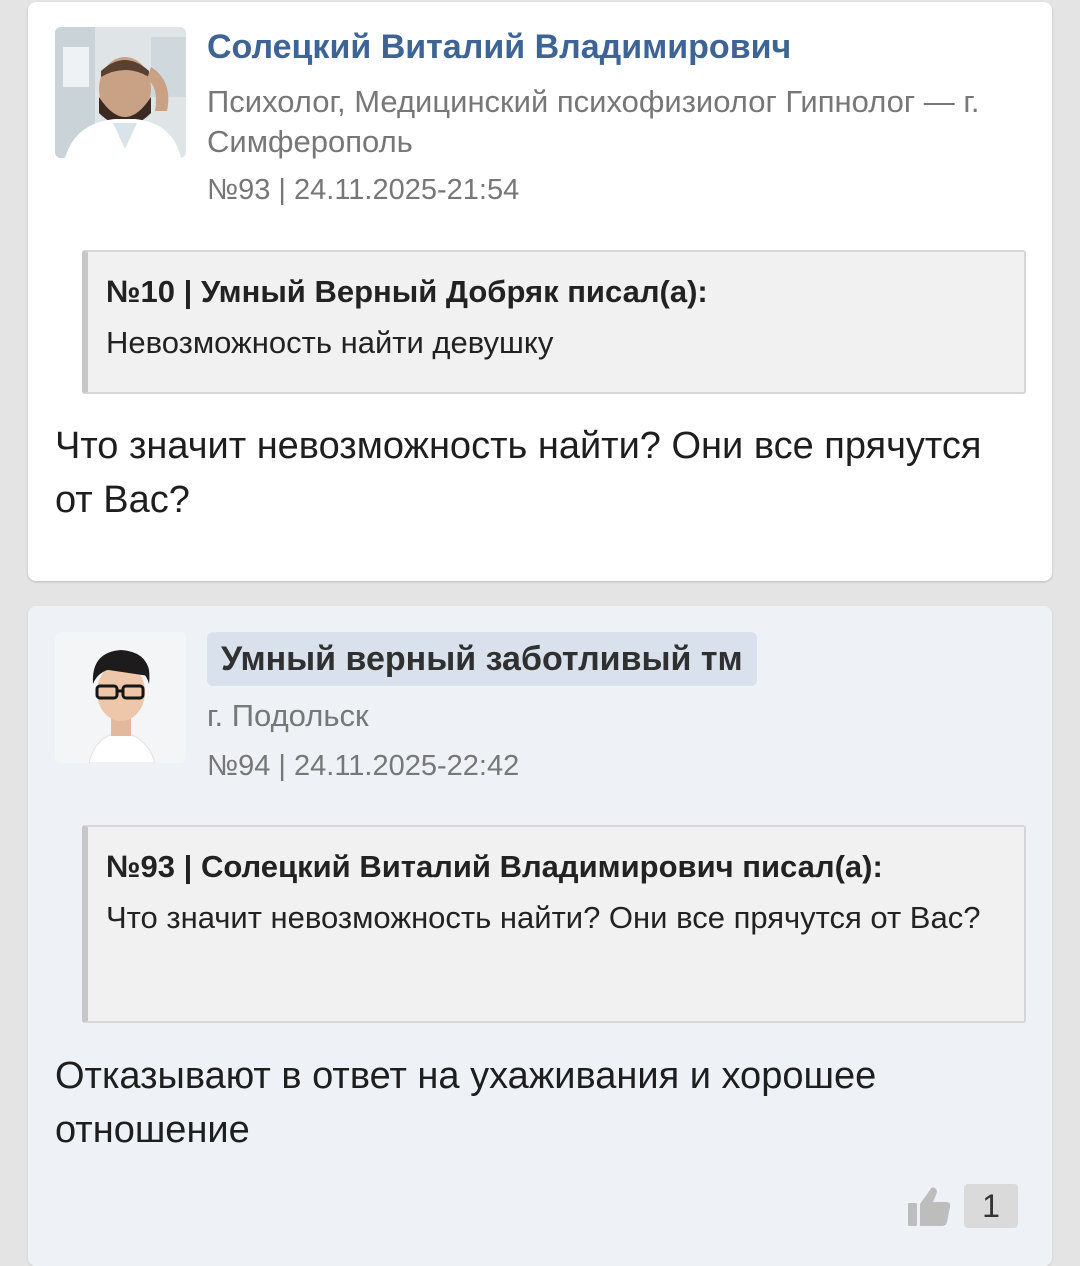 The width and height of the screenshot is (1080, 1266). I want to click on thumbs-up-icon, so click(929, 1206).